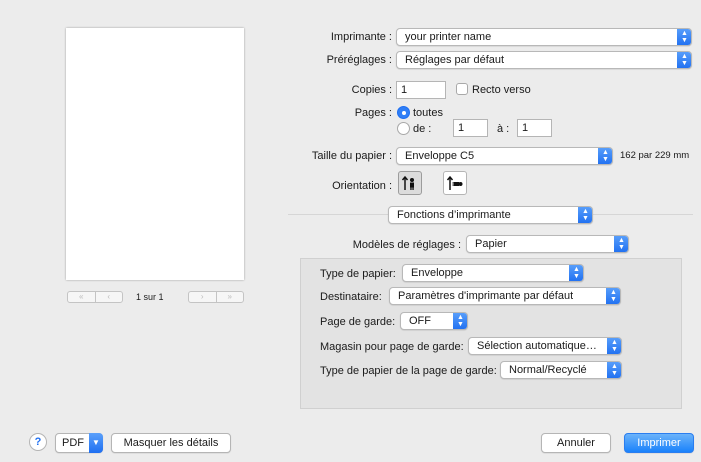  Describe the element at coordinates (454, 215) in the screenshot. I see `section-value: Fonctions d’imprimante` at that location.